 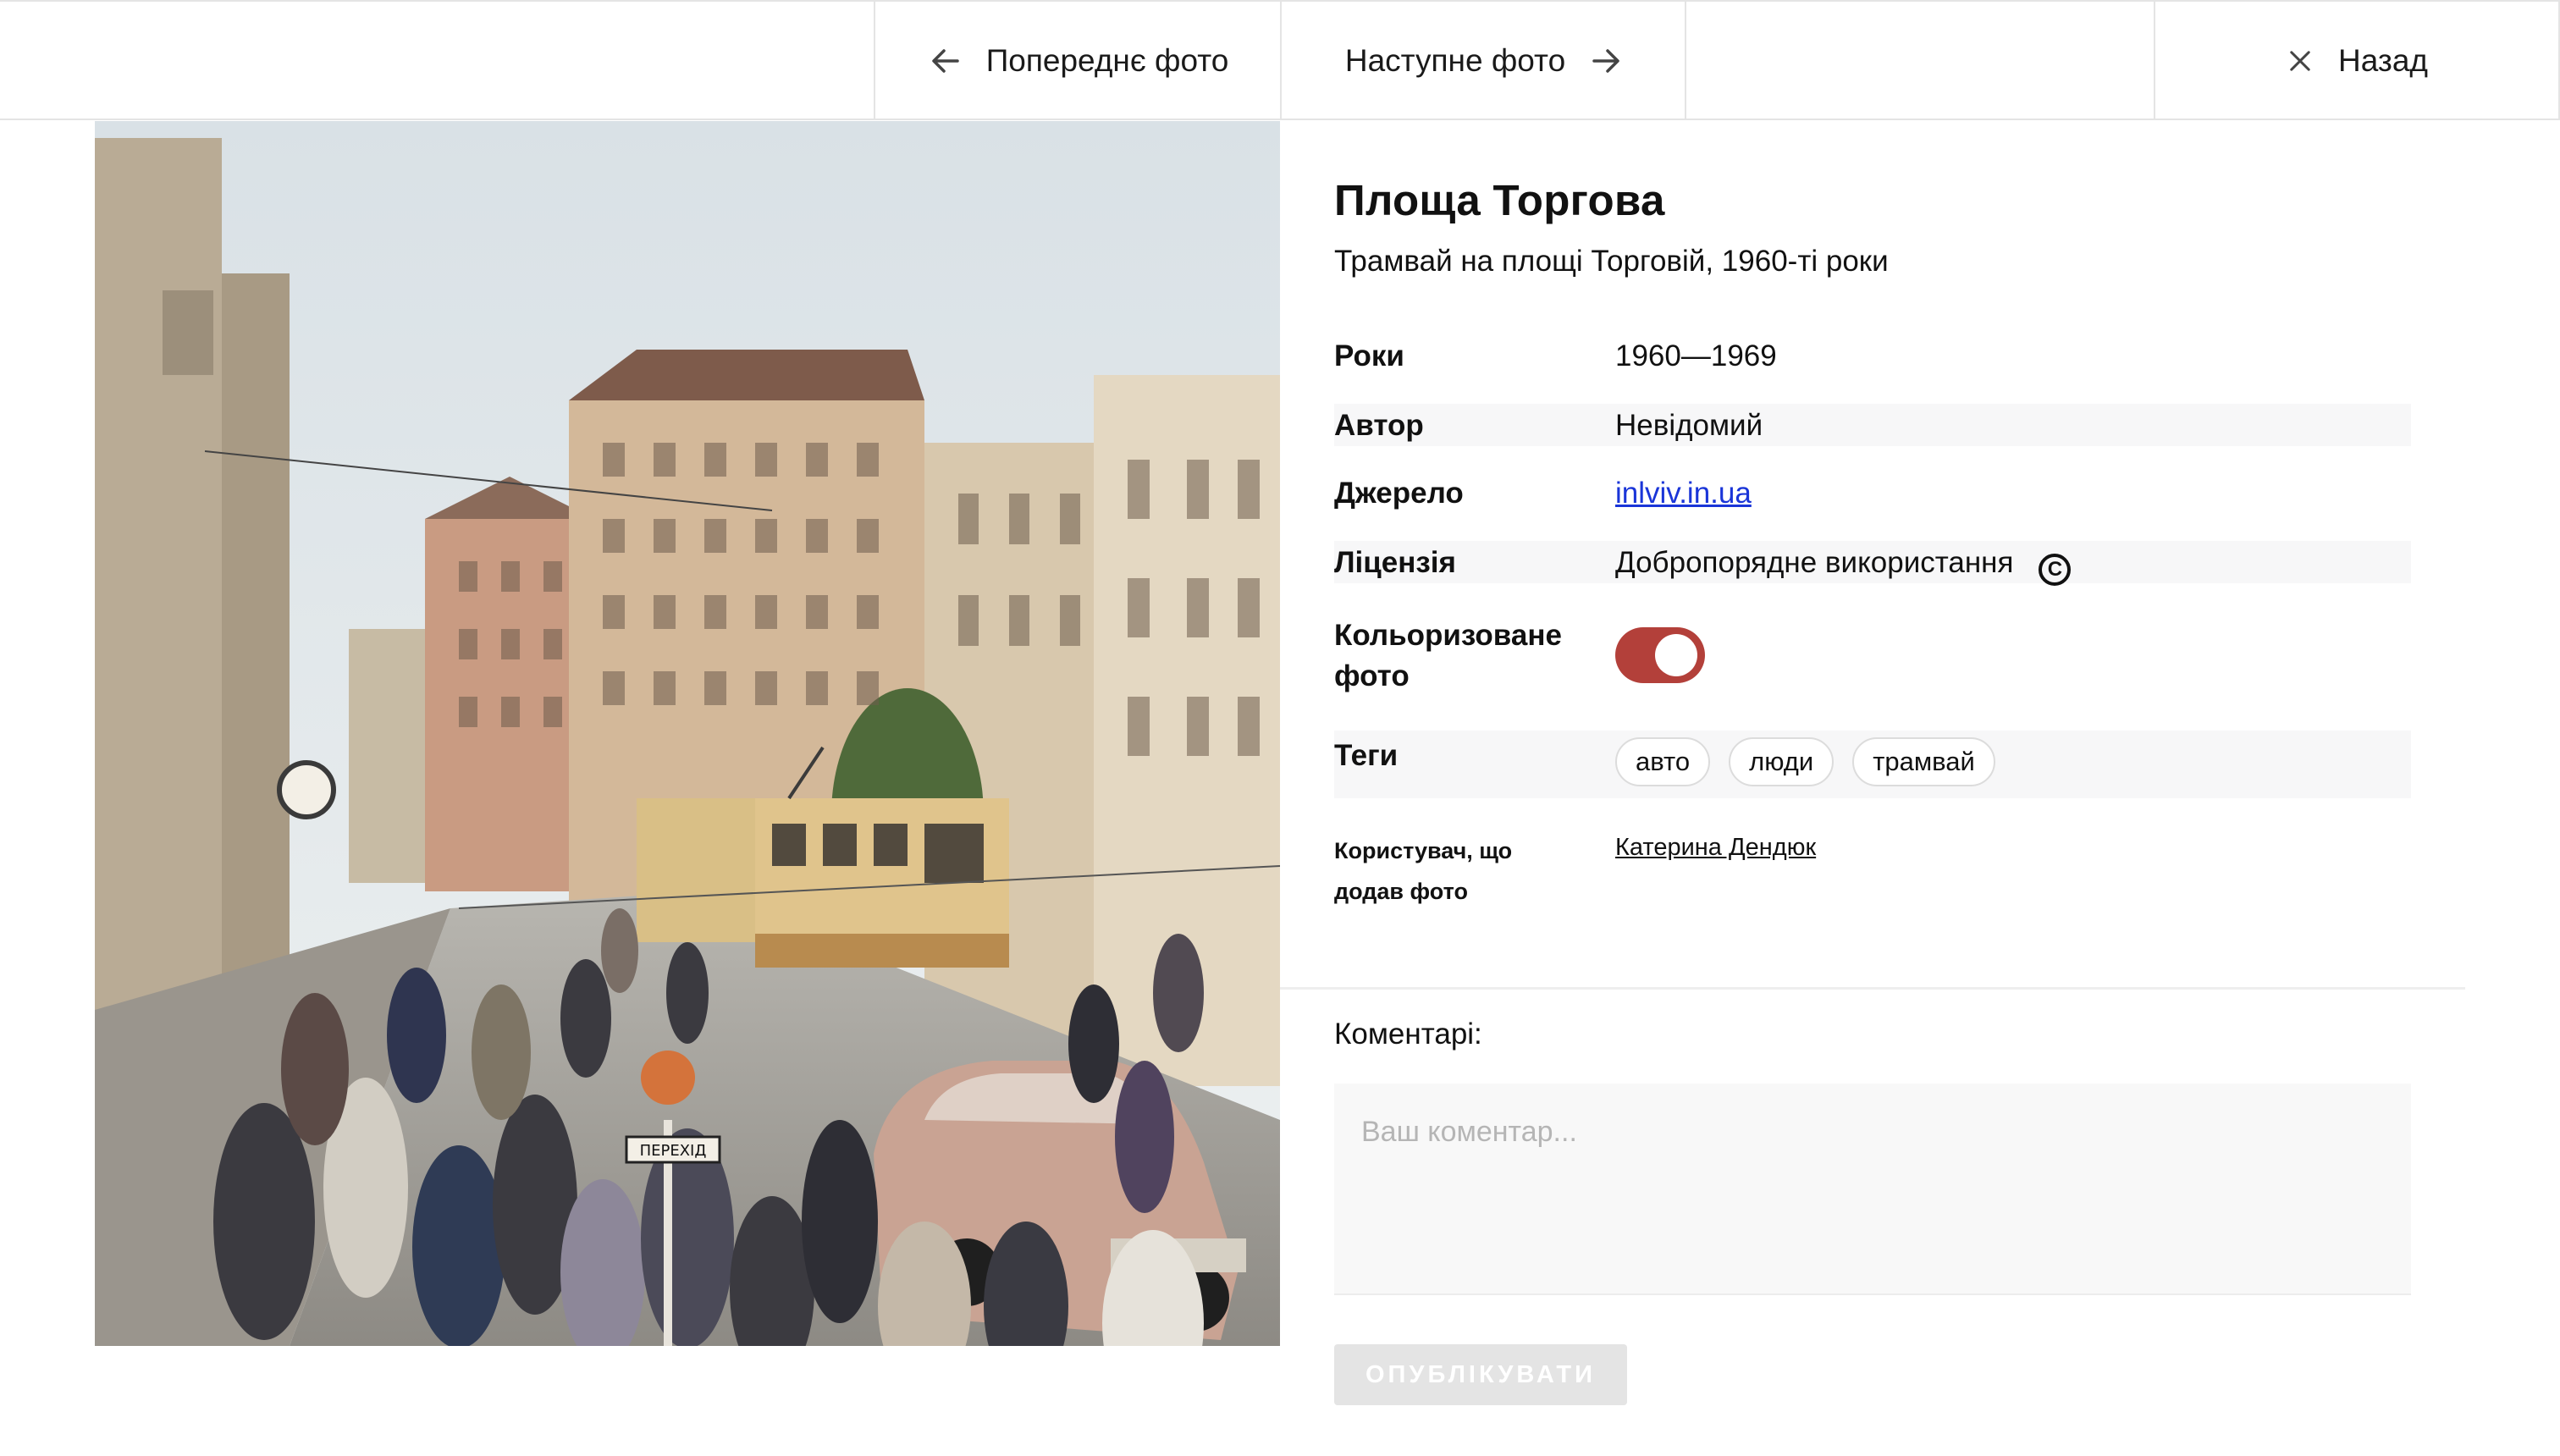 I want to click on tags-label: Теги, so click(x=1366, y=755).